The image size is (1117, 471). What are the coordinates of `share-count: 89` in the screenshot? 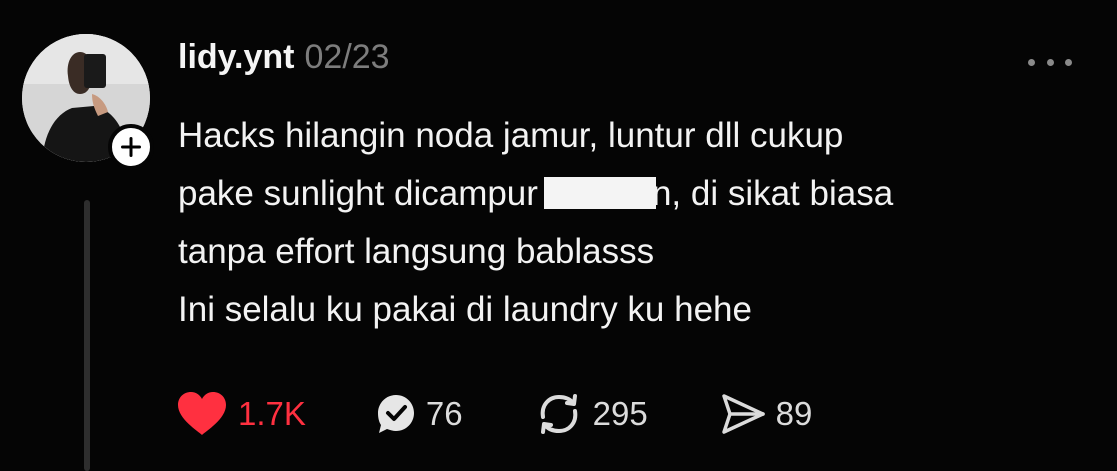 It's located at (794, 413).